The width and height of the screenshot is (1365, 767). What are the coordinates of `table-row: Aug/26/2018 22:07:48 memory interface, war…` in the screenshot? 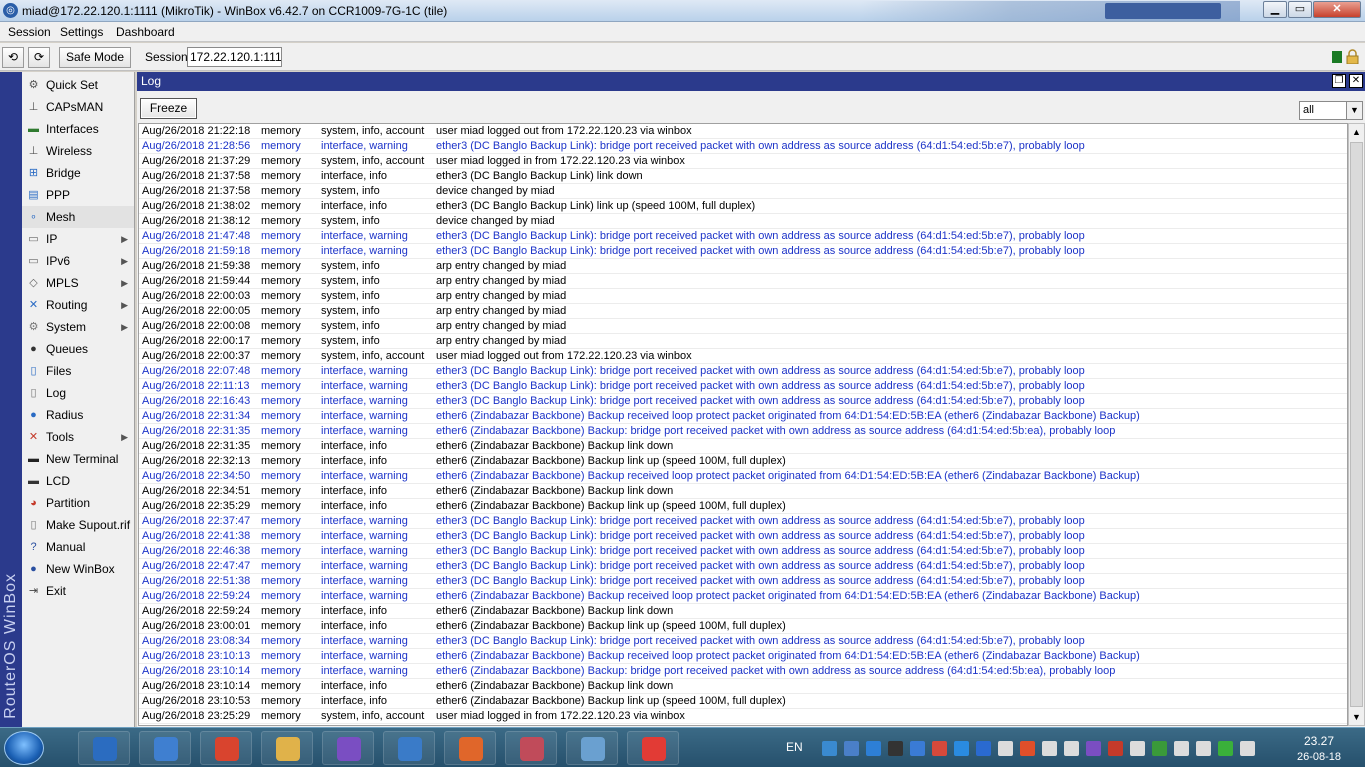 It's located at (743, 371).